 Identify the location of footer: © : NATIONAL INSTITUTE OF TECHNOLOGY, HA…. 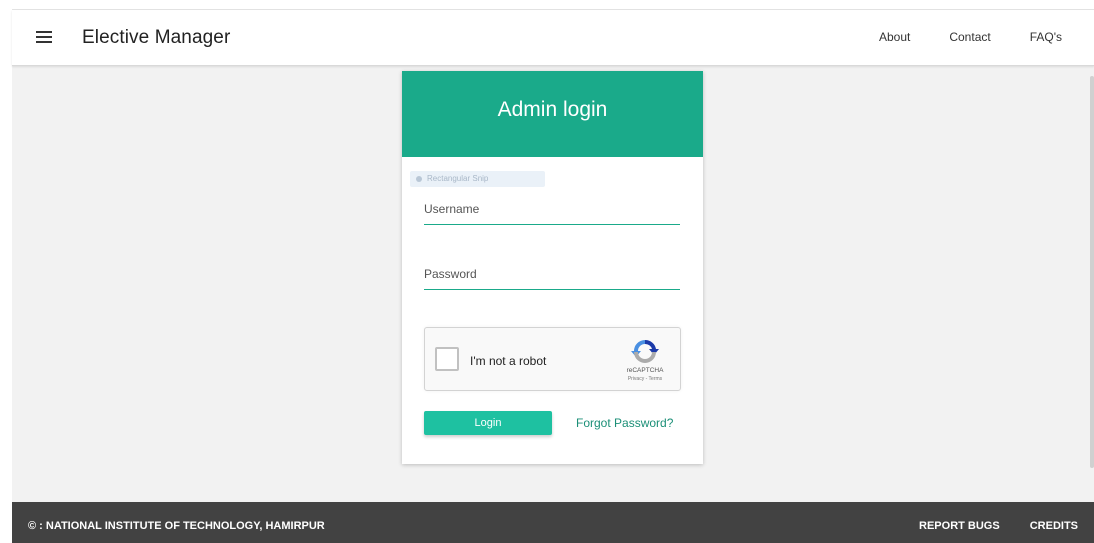
(553, 522).